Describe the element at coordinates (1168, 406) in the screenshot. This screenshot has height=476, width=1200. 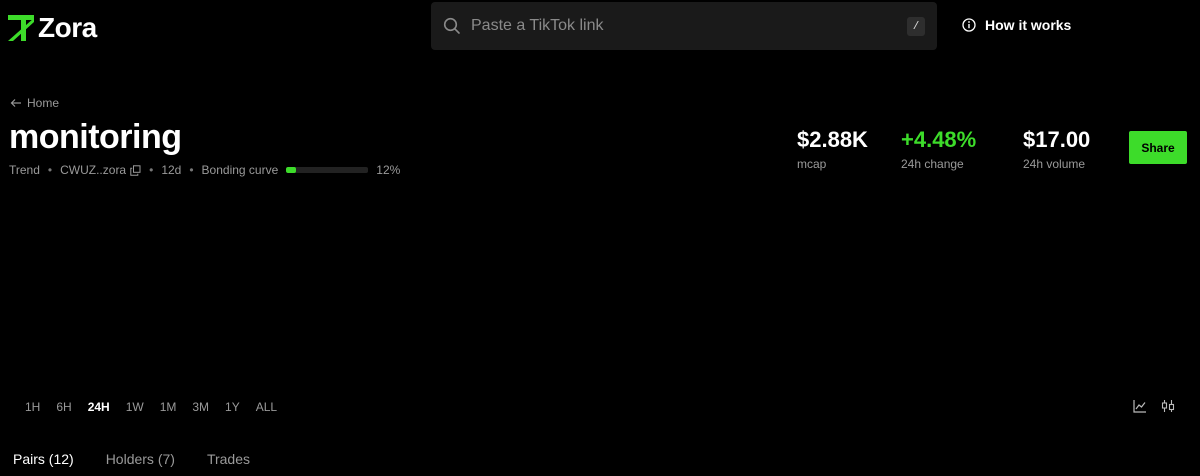
I see `candlestick-icon` at that location.